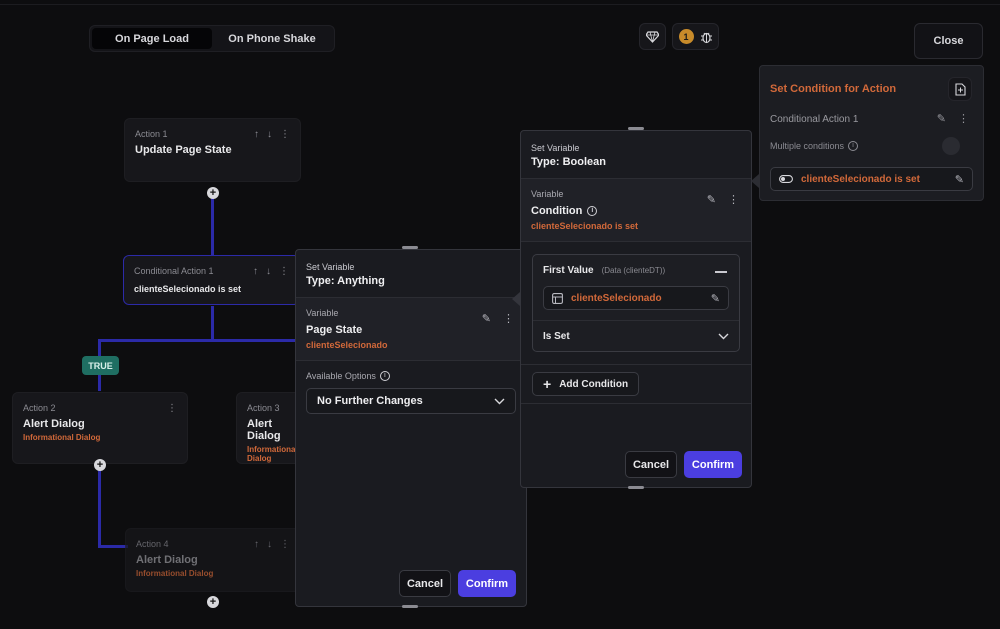 This screenshot has height=629, width=1000. What do you see at coordinates (500, 4) in the screenshot?
I see `top-divider` at bounding box center [500, 4].